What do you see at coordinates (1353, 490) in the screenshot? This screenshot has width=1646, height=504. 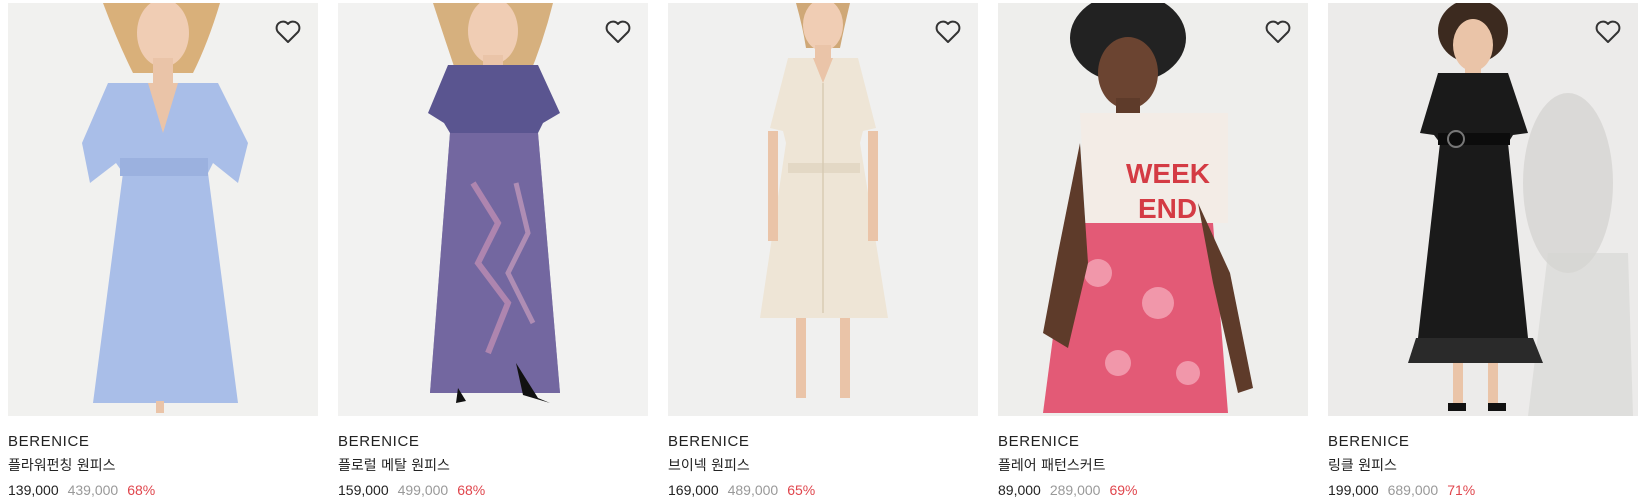 I see `sale-price: 199,000` at bounding box center [1353, 490].